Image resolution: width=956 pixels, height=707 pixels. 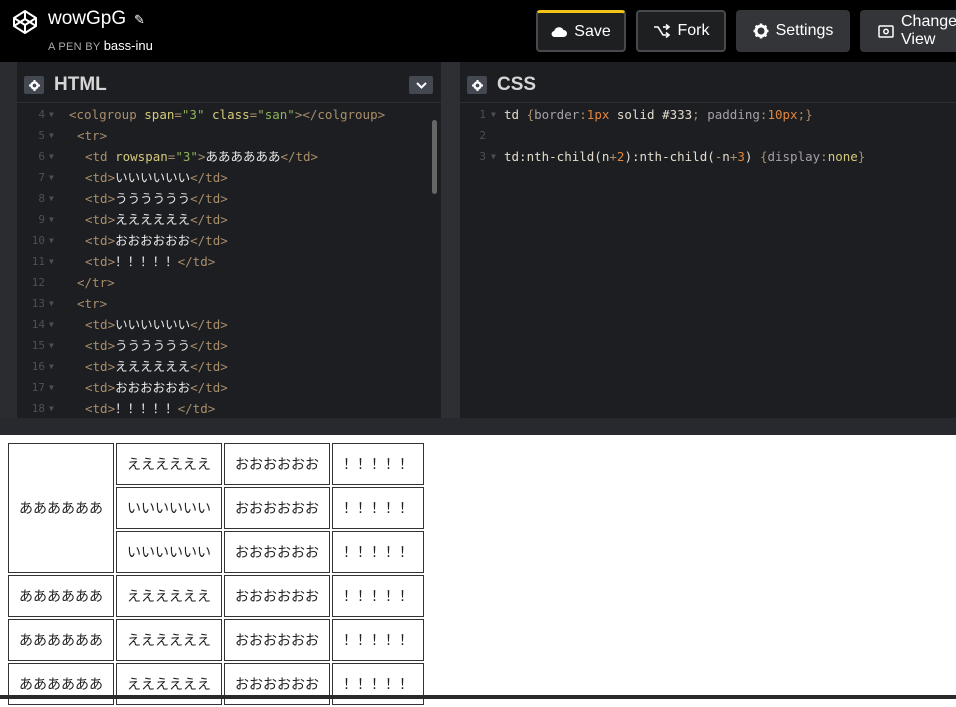 I want to click on fork-label: Fork, so click(x=693, y=30).